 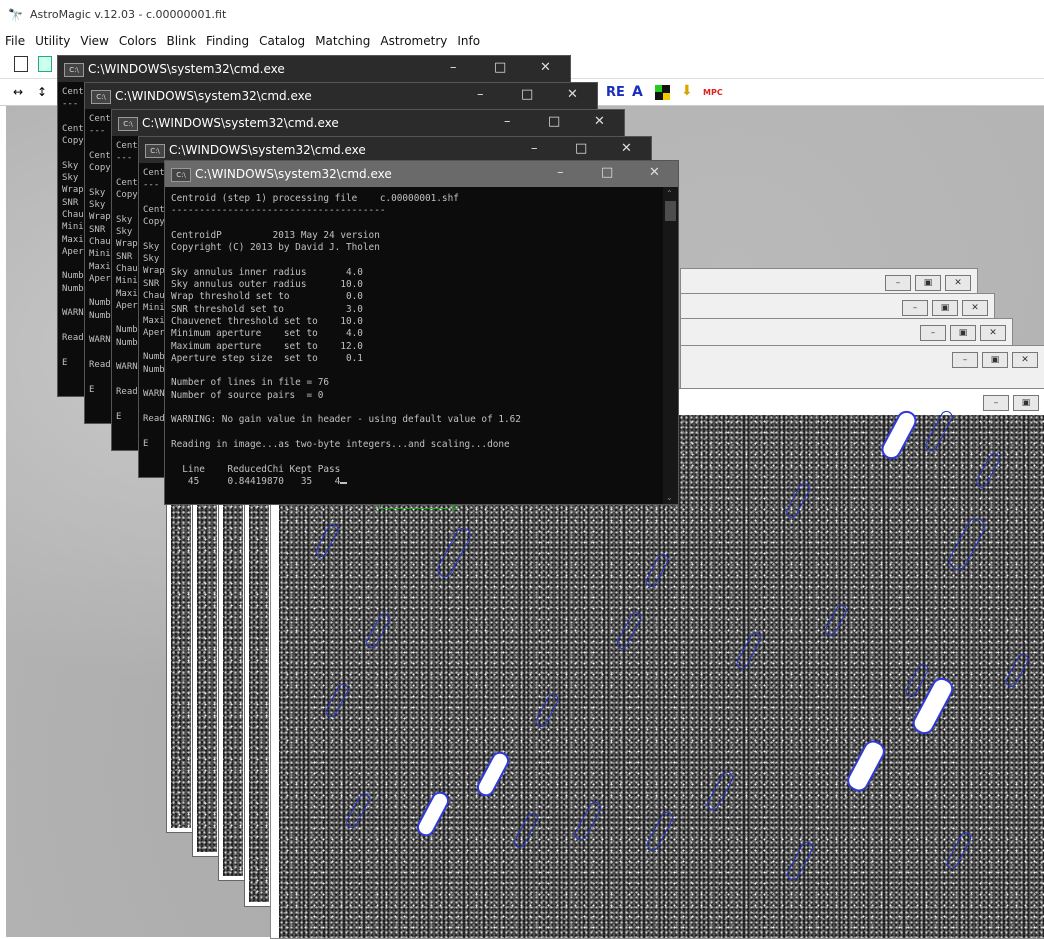 What do you see at coordinates (180, 41) in the screenshot?
I see `menu-blink: Blink` at bounding box center [180, 41].